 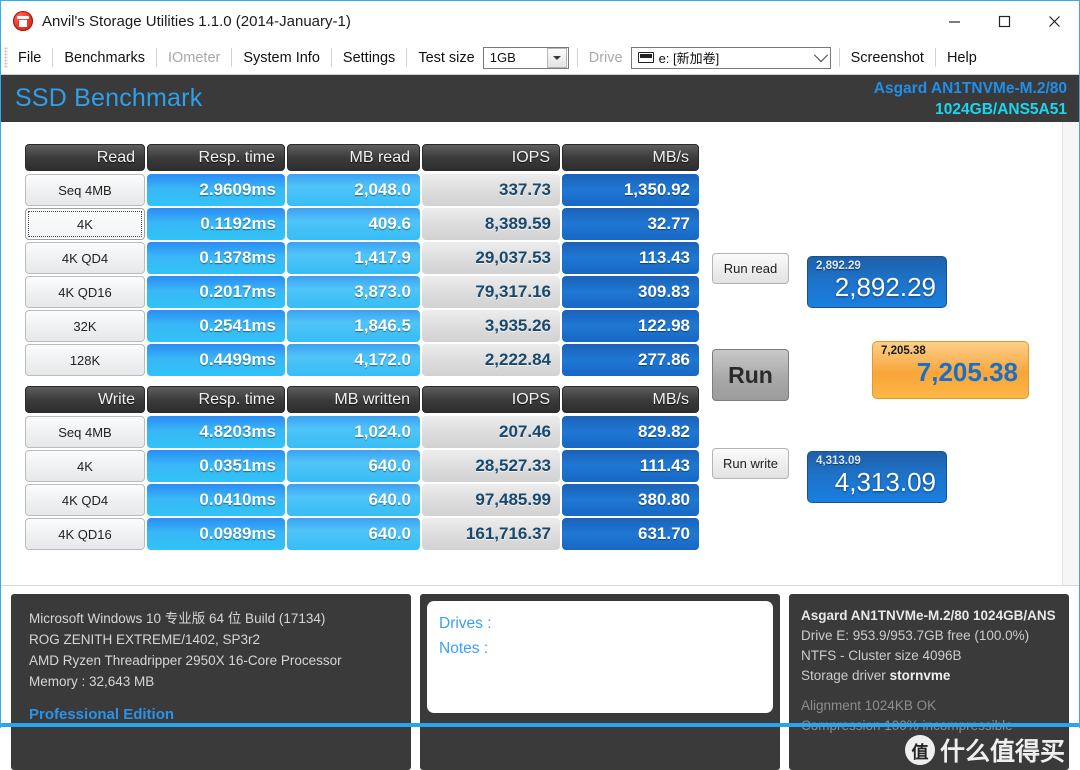 What do you see at coordinates (216, 224) in the screenshot?
I see `read-cell-resp-1: 0.1192ms` at bounding box center [216, 224].